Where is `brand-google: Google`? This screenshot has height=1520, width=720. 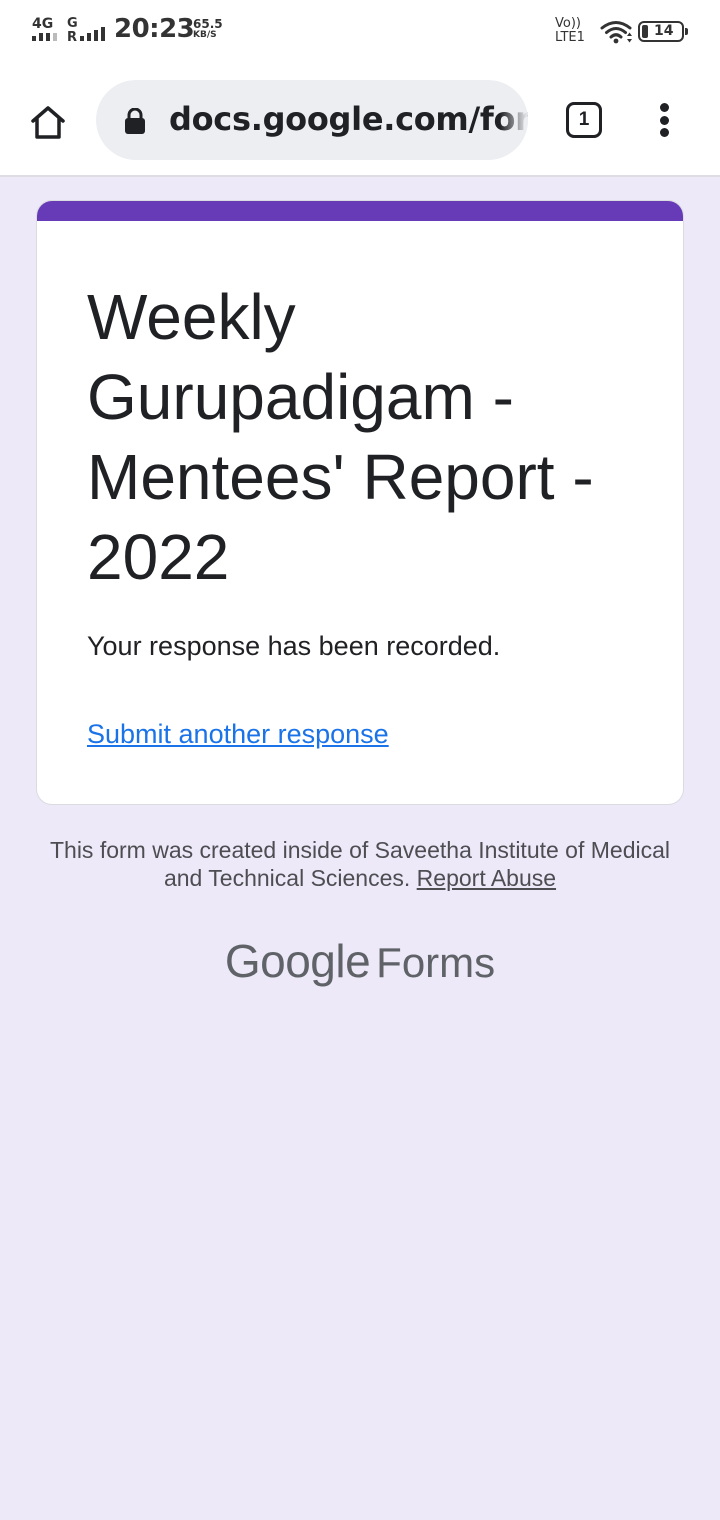
brand-google: Google is located at coordinates (297, 961).